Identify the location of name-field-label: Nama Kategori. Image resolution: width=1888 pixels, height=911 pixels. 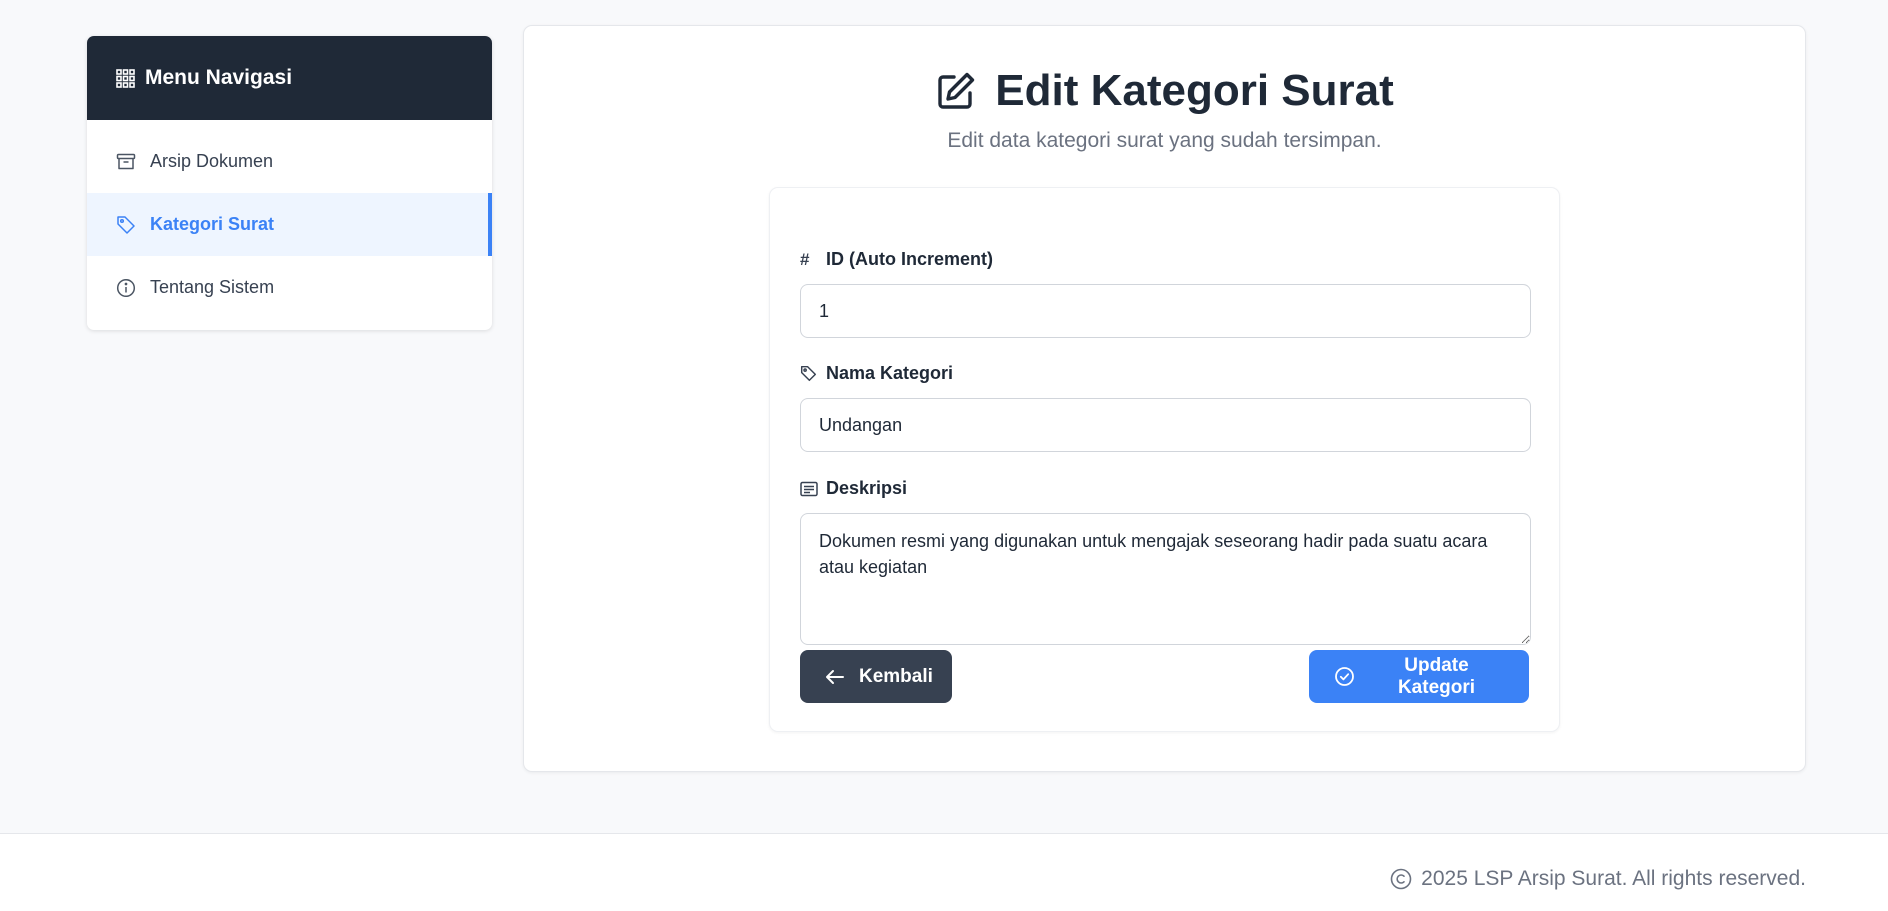
(876, 373).